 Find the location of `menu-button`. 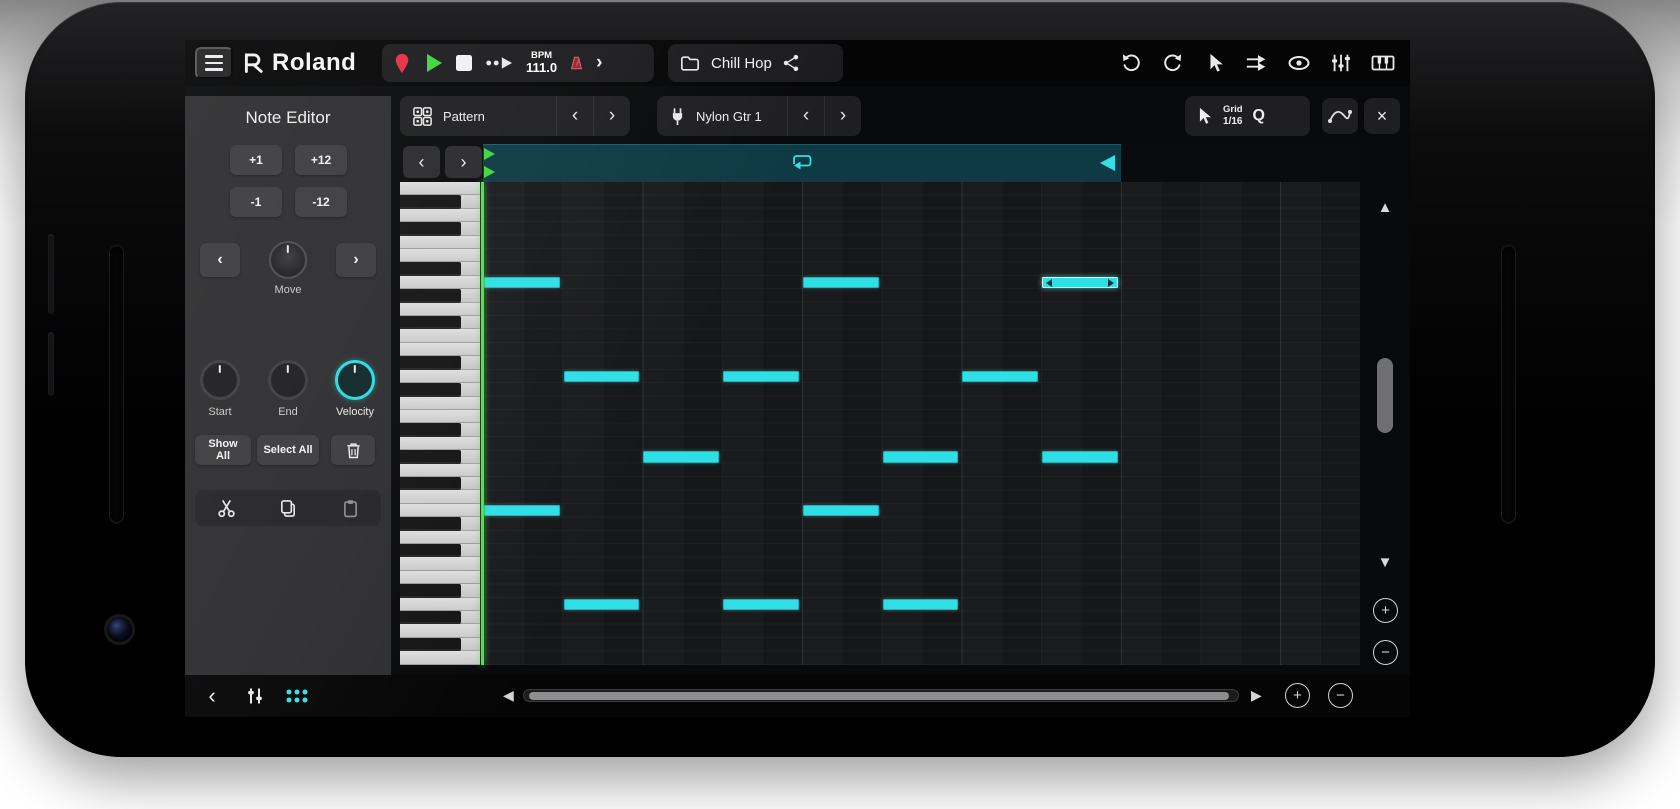

menu-button is located at coordinates (214, 63).